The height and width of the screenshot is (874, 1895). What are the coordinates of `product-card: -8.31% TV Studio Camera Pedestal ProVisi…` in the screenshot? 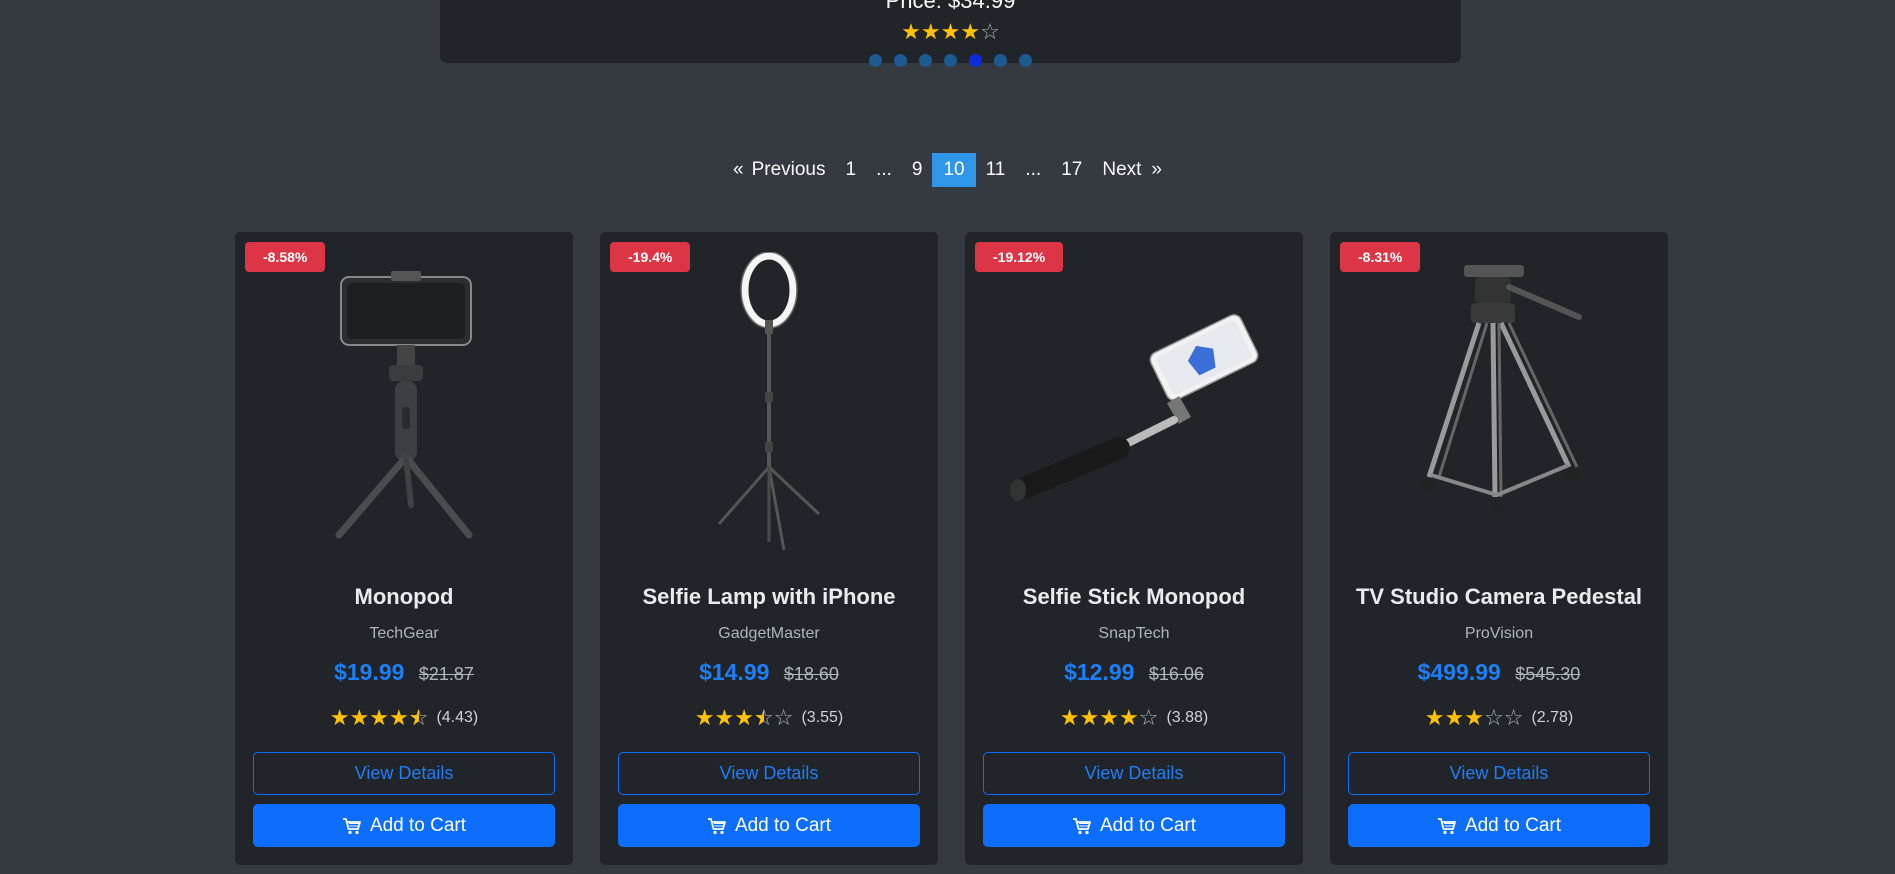 It's located at (1499, 548).